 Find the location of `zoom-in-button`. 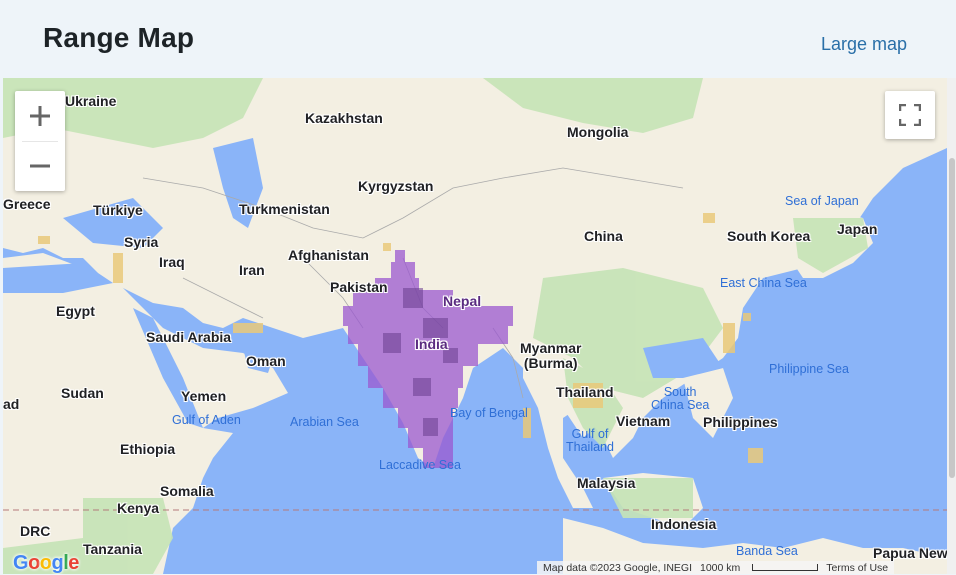

zoom-in-button is located at coordinates (40, 116).